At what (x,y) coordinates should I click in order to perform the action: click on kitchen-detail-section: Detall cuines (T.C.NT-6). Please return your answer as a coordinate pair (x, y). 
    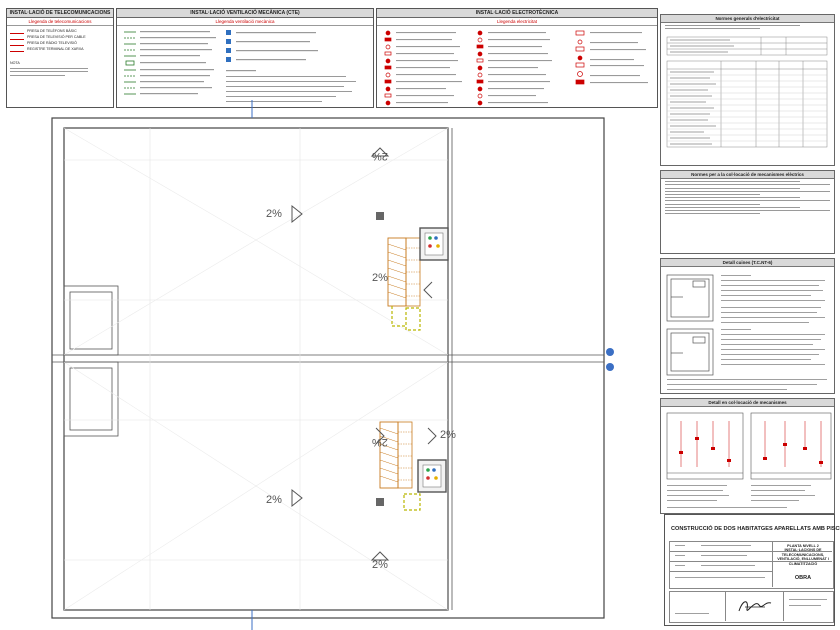
    Looking at the image, I should click on (747, 326).